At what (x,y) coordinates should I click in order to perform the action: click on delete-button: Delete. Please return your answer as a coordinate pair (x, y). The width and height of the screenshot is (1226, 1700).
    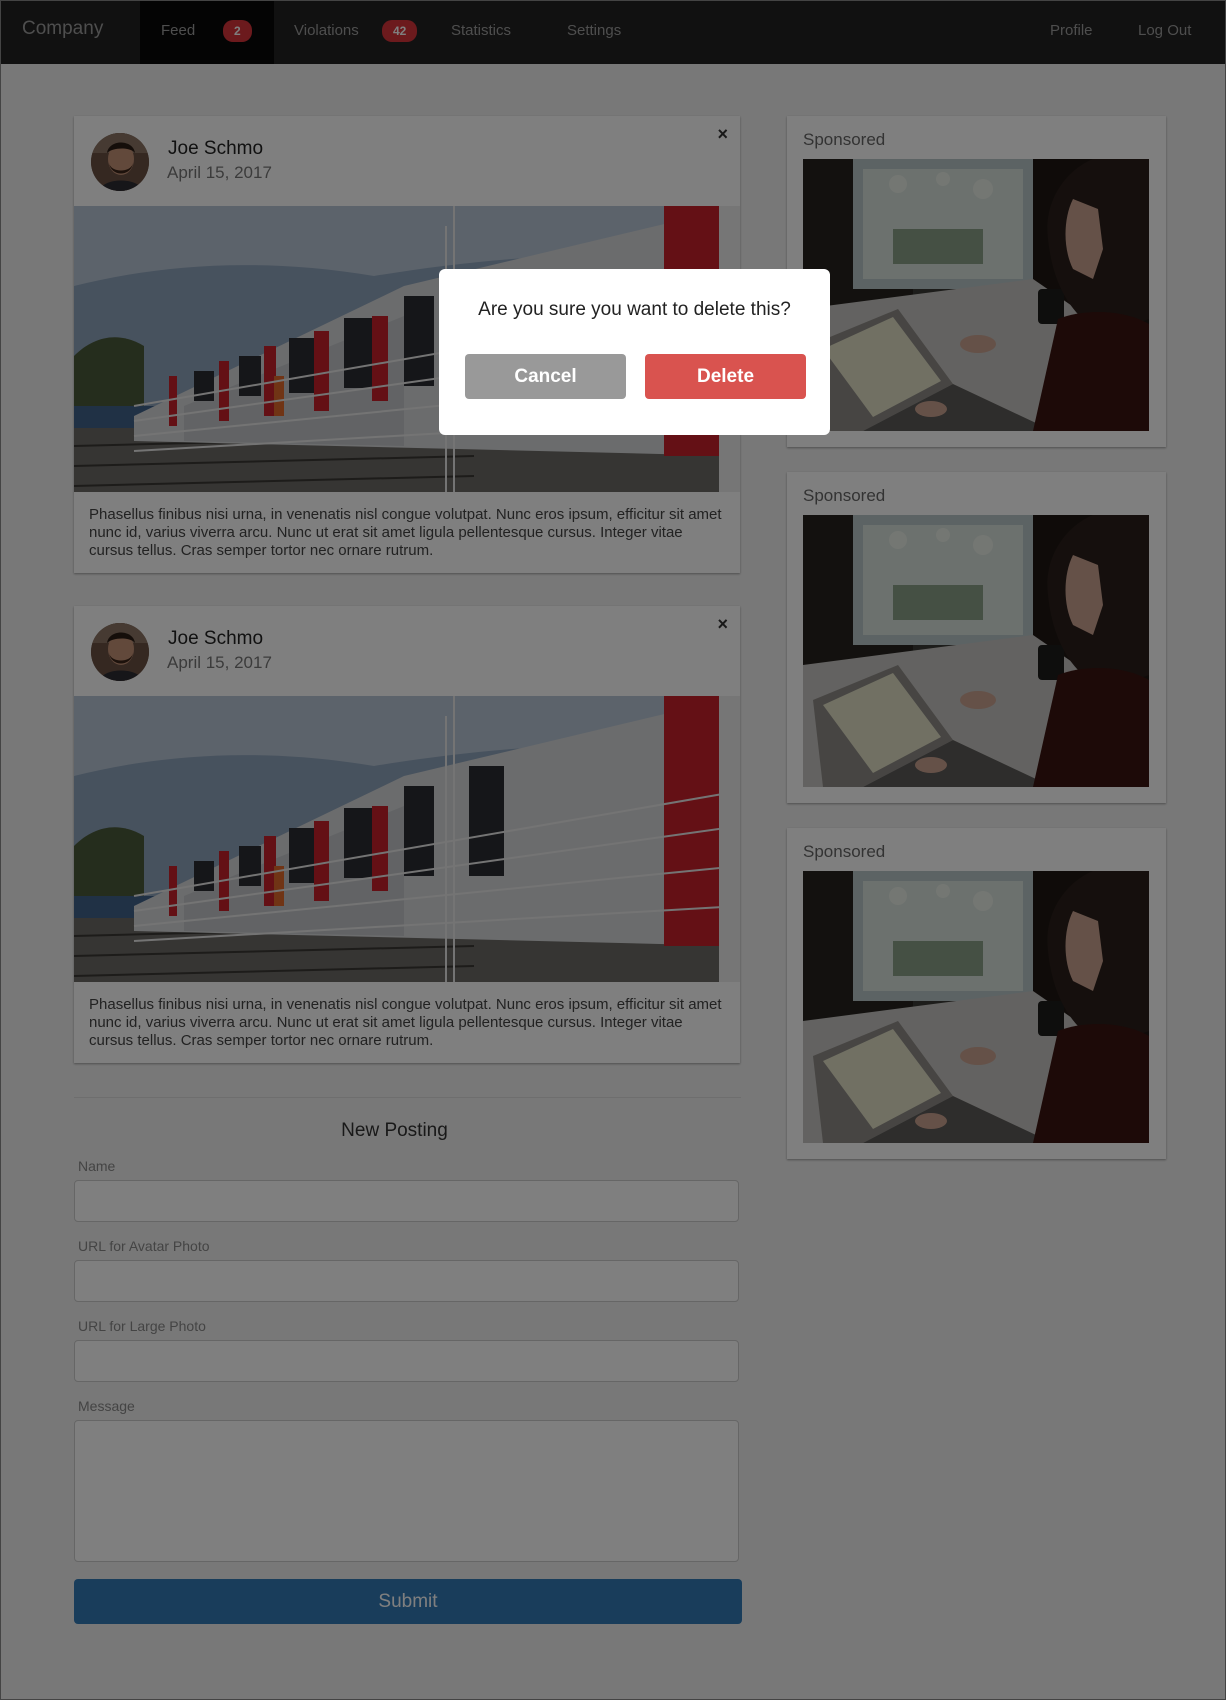
    Looking at the image, I should click on (725, 376).